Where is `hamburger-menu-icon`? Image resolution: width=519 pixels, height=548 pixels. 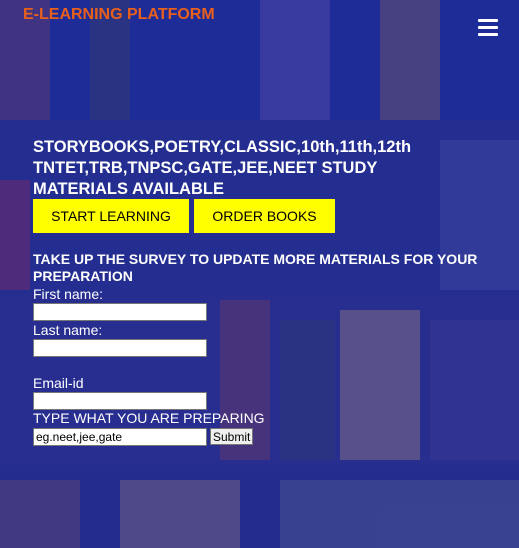
hamburger-menu-icon is located at coordinates (488, 28).